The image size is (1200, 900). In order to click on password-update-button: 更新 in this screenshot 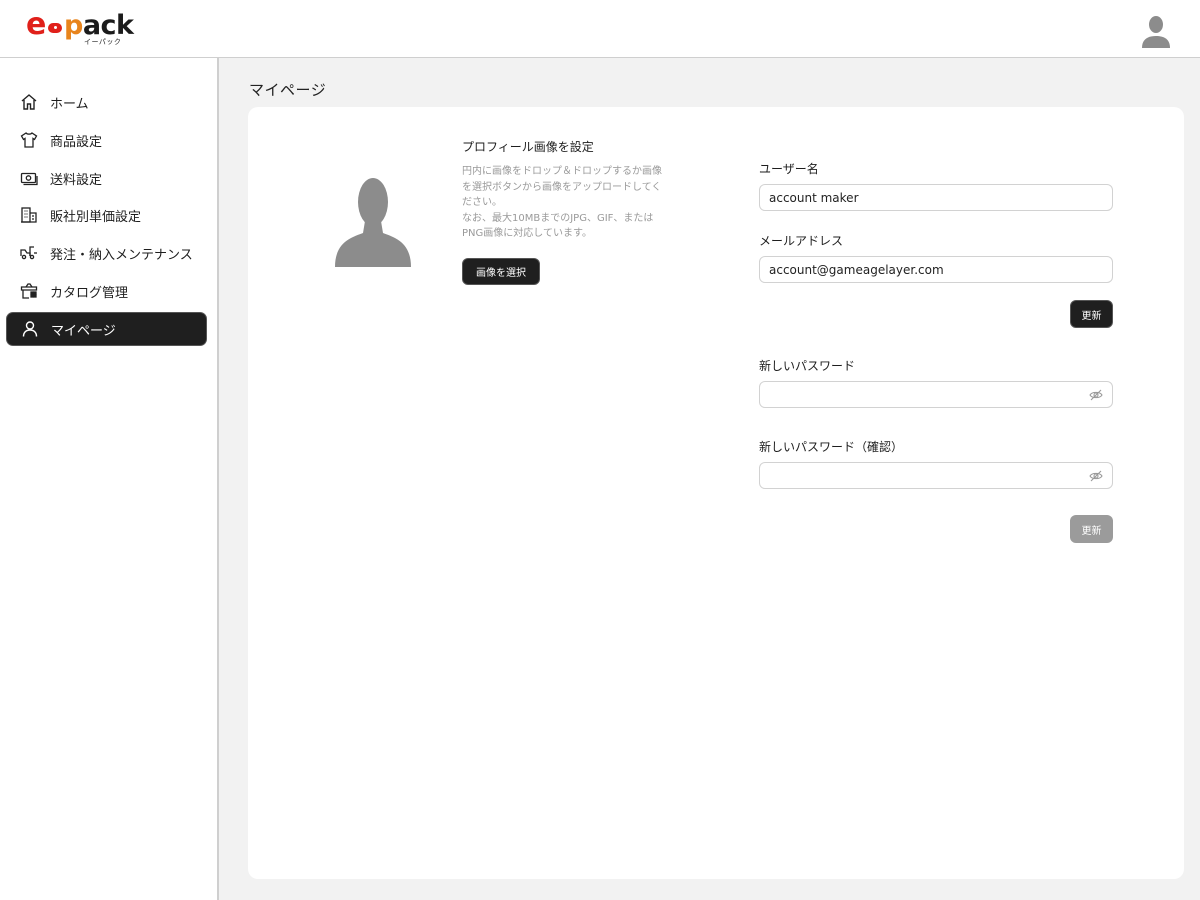, I will do `click(1091, 529)`.